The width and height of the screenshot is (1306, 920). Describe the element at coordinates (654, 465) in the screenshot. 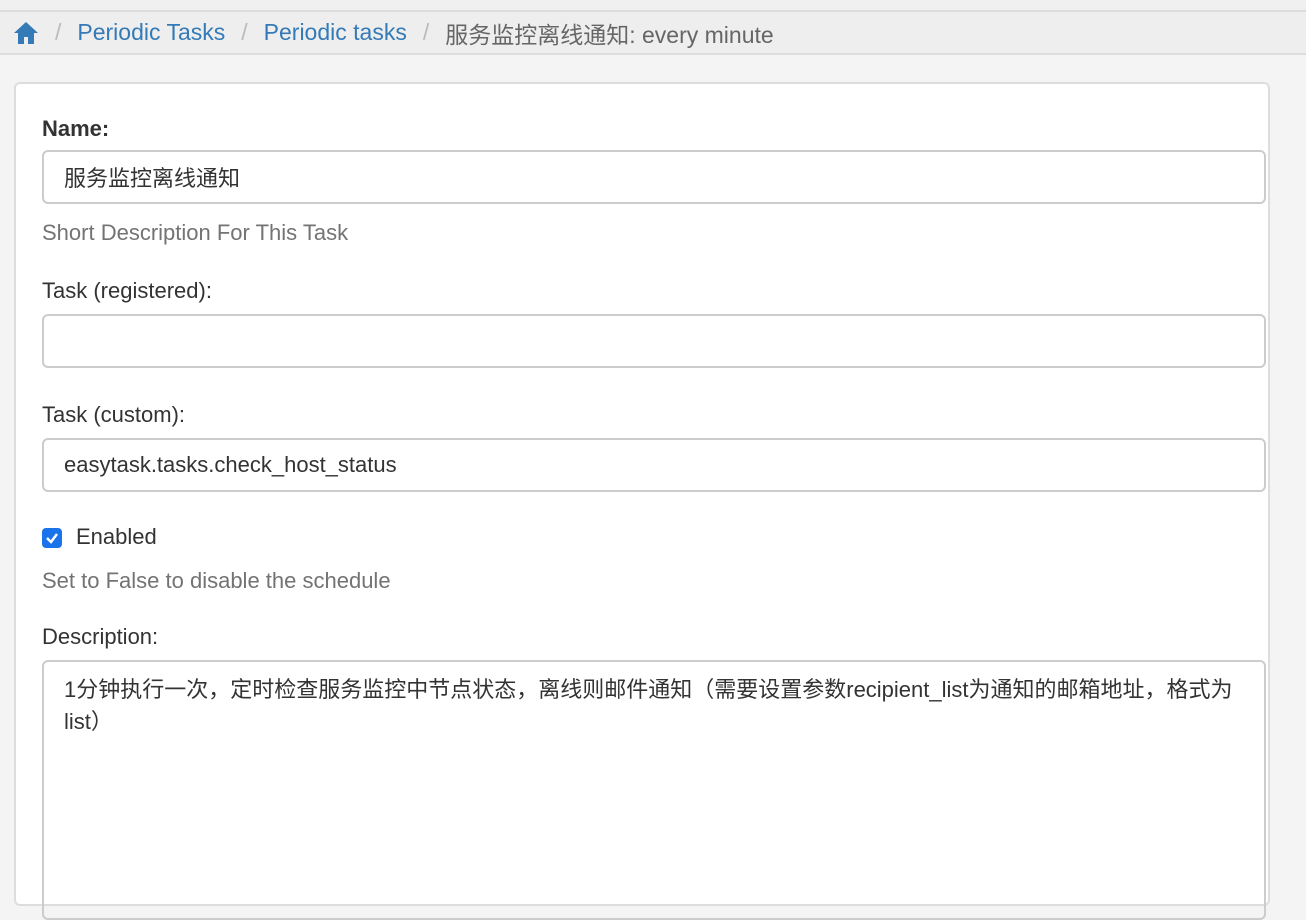

I see `task-custom-input: easytask.tasks.check_host_status` at that location.